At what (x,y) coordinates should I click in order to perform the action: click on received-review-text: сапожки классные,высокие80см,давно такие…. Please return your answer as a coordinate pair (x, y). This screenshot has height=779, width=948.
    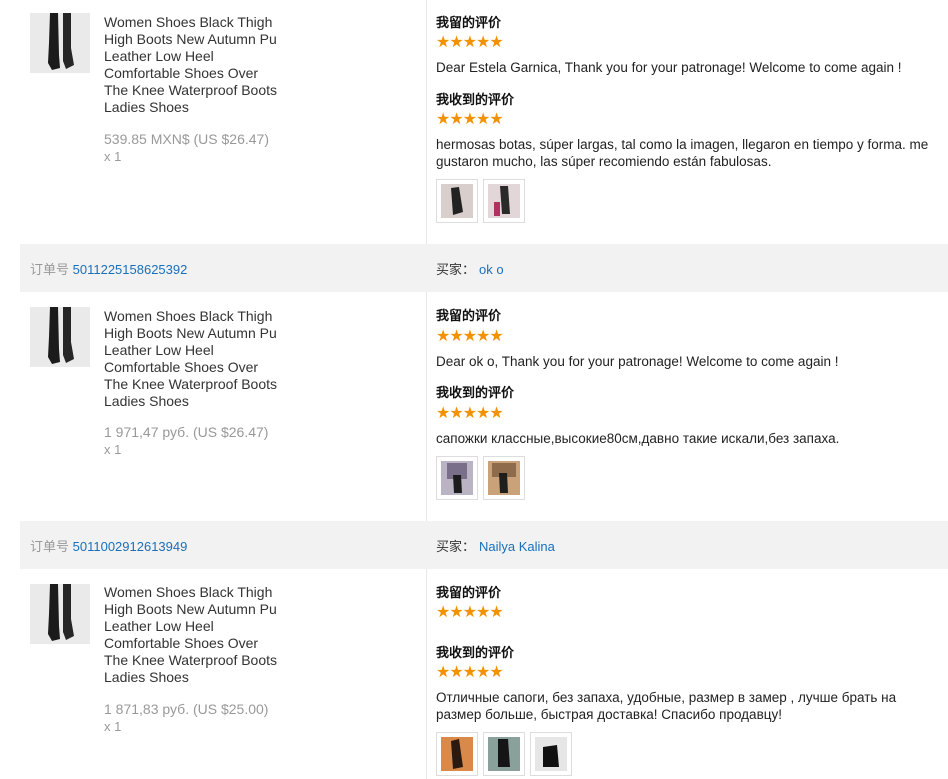
    Looking at the image, I should click on (638, 438).